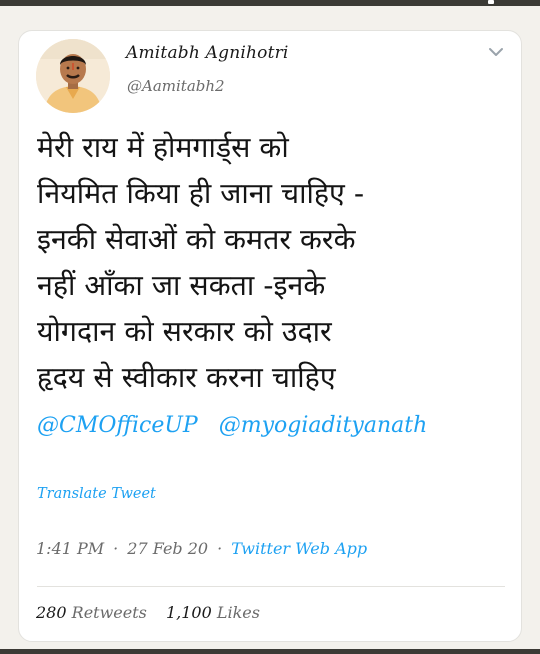  I want to click on tweet-source-link: Twitter Web App, so click(299, 548).